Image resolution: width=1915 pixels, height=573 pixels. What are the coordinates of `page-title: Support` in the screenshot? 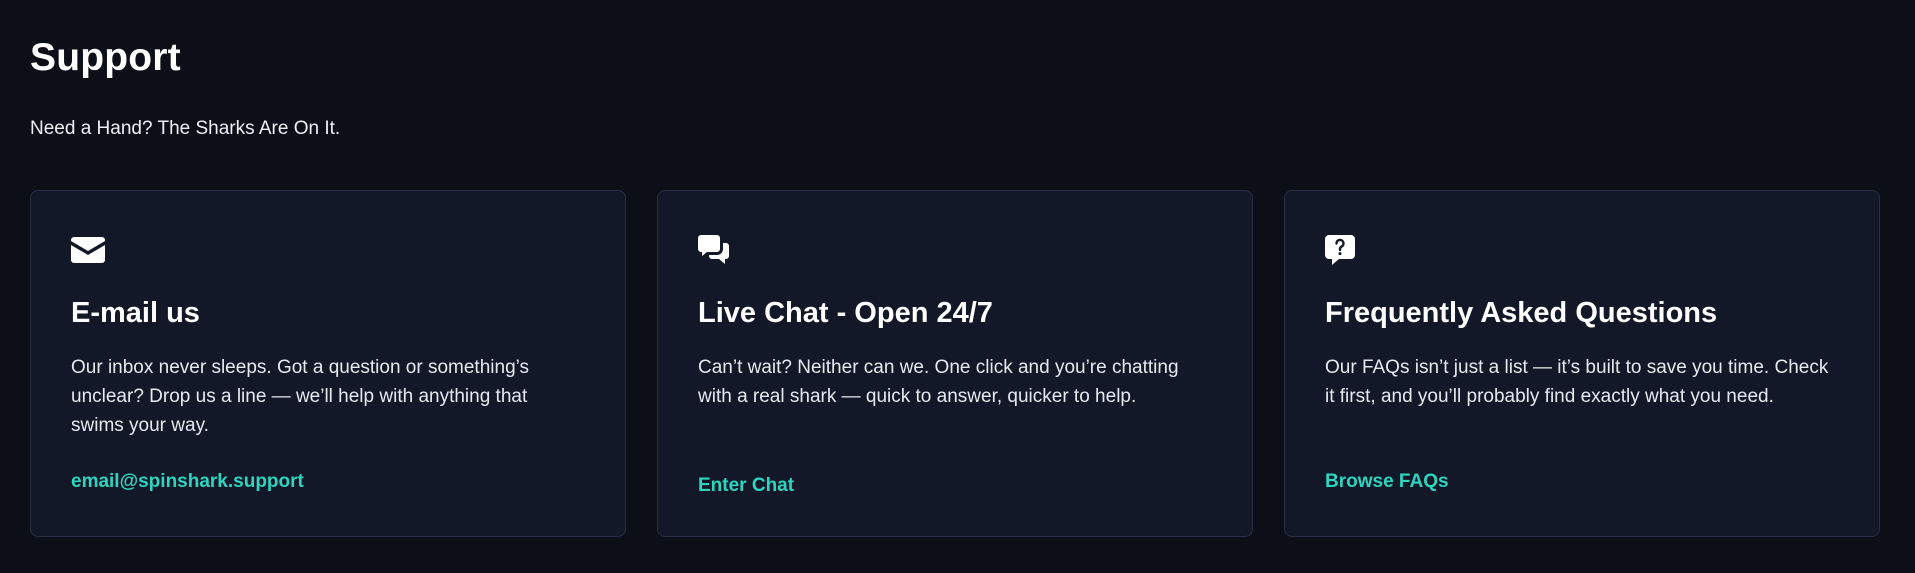 It's located at (105, 57).